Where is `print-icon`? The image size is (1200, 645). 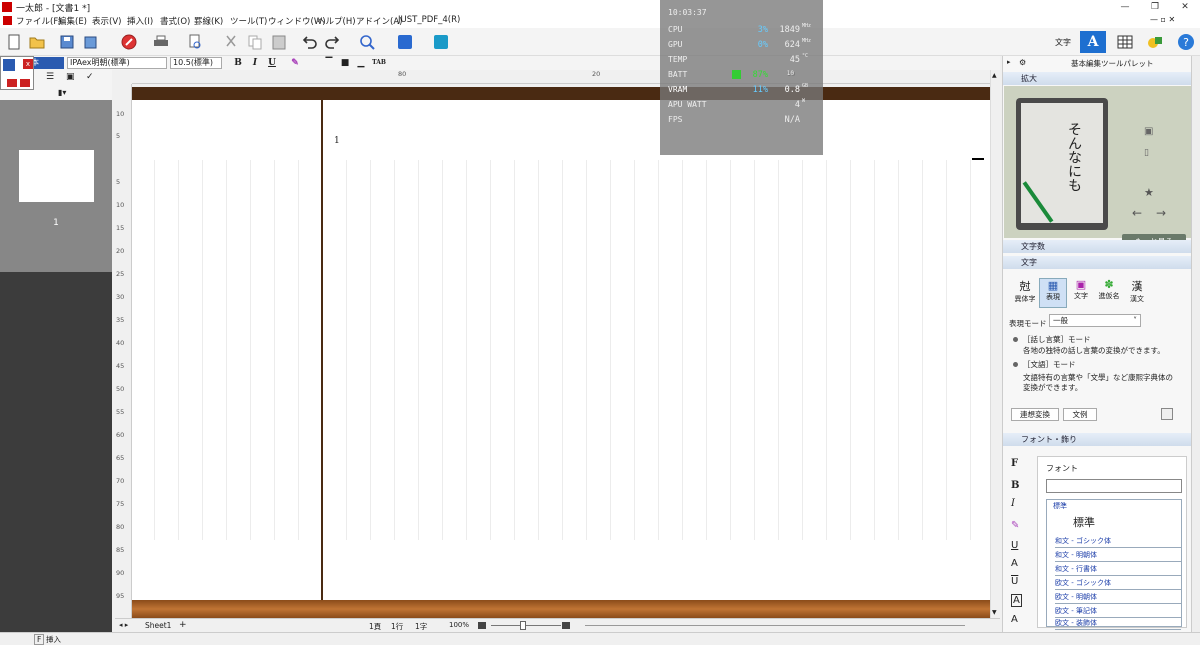 print-icon is located at coordinates (161, 42).